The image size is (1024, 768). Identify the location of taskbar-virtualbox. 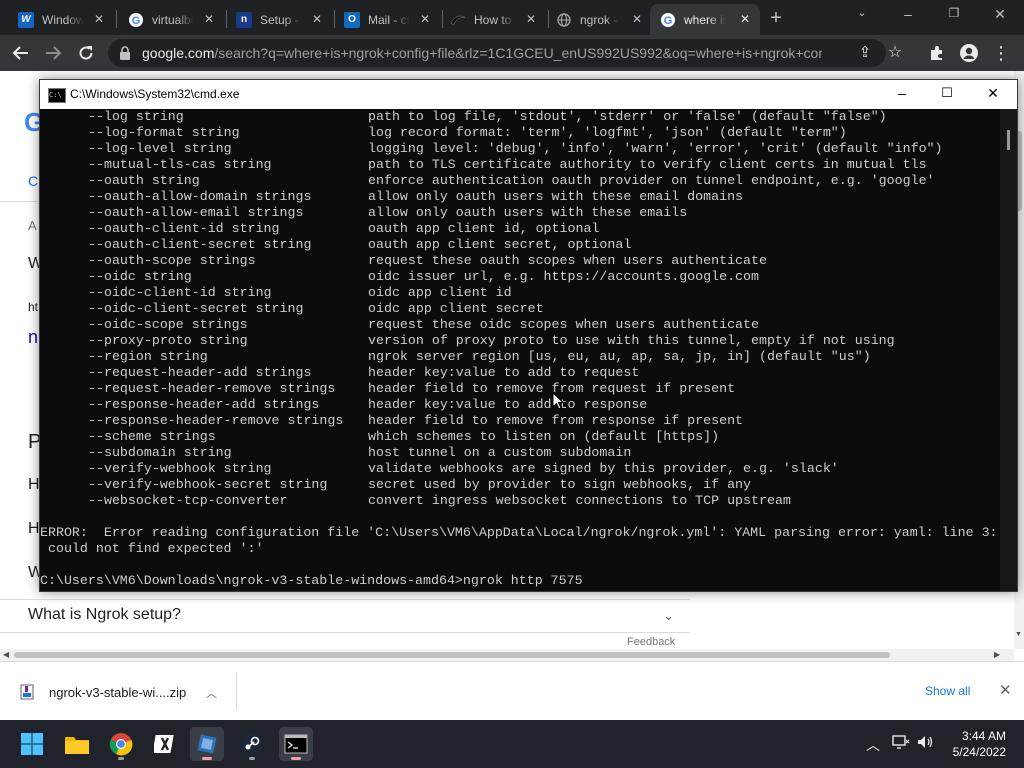
(207, 744).